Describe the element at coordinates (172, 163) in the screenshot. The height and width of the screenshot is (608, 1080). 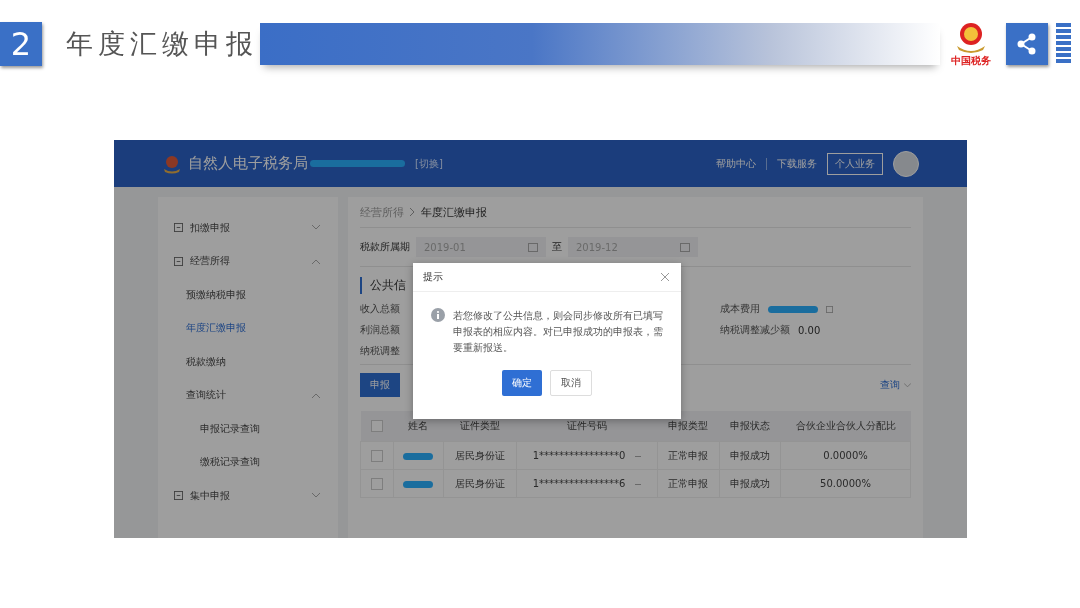
I see `emblem-icon` at that location.